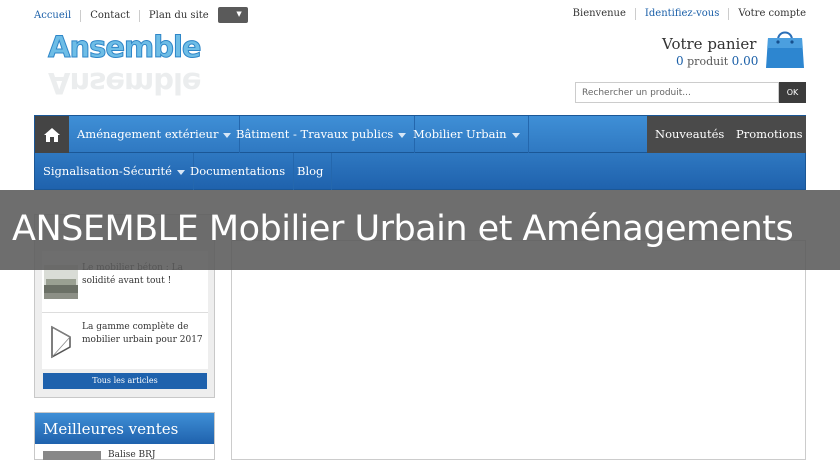  Describe the element at coordinates (124, 428) in the screenshot. I see `best-sellers-title: Meilleures ventes` at that location.